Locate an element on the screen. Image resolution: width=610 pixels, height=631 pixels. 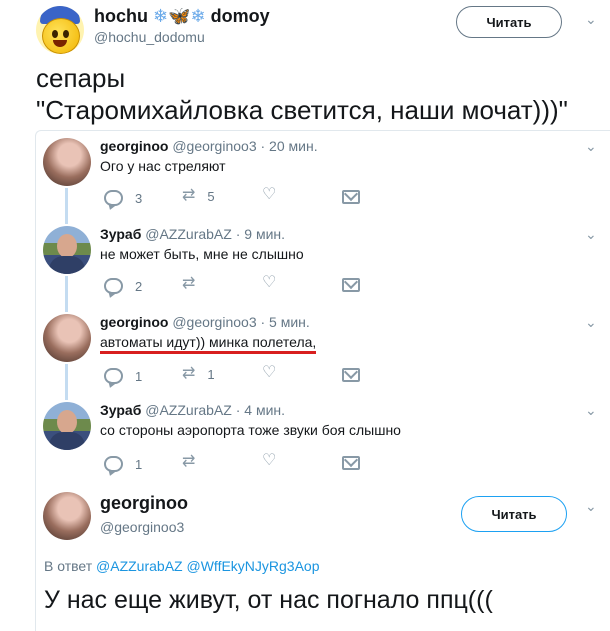
display-name-right: domoy is located at coordinates (240, 16).